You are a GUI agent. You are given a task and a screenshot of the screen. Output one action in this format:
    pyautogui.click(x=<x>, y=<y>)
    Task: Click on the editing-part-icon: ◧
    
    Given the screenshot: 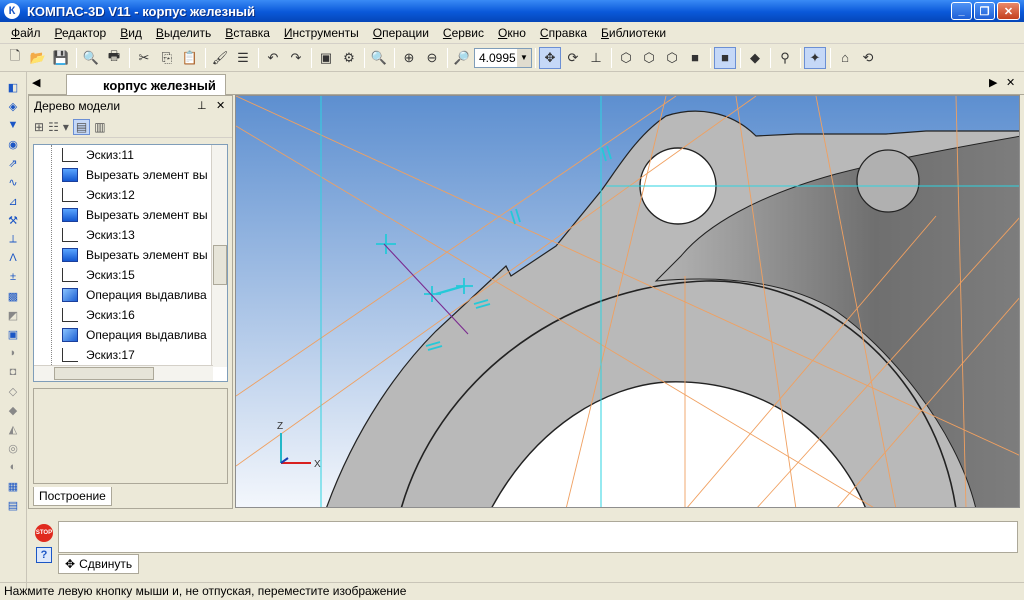 What is the action you would take?
    pyautogui.click(x=13, y=87)
    